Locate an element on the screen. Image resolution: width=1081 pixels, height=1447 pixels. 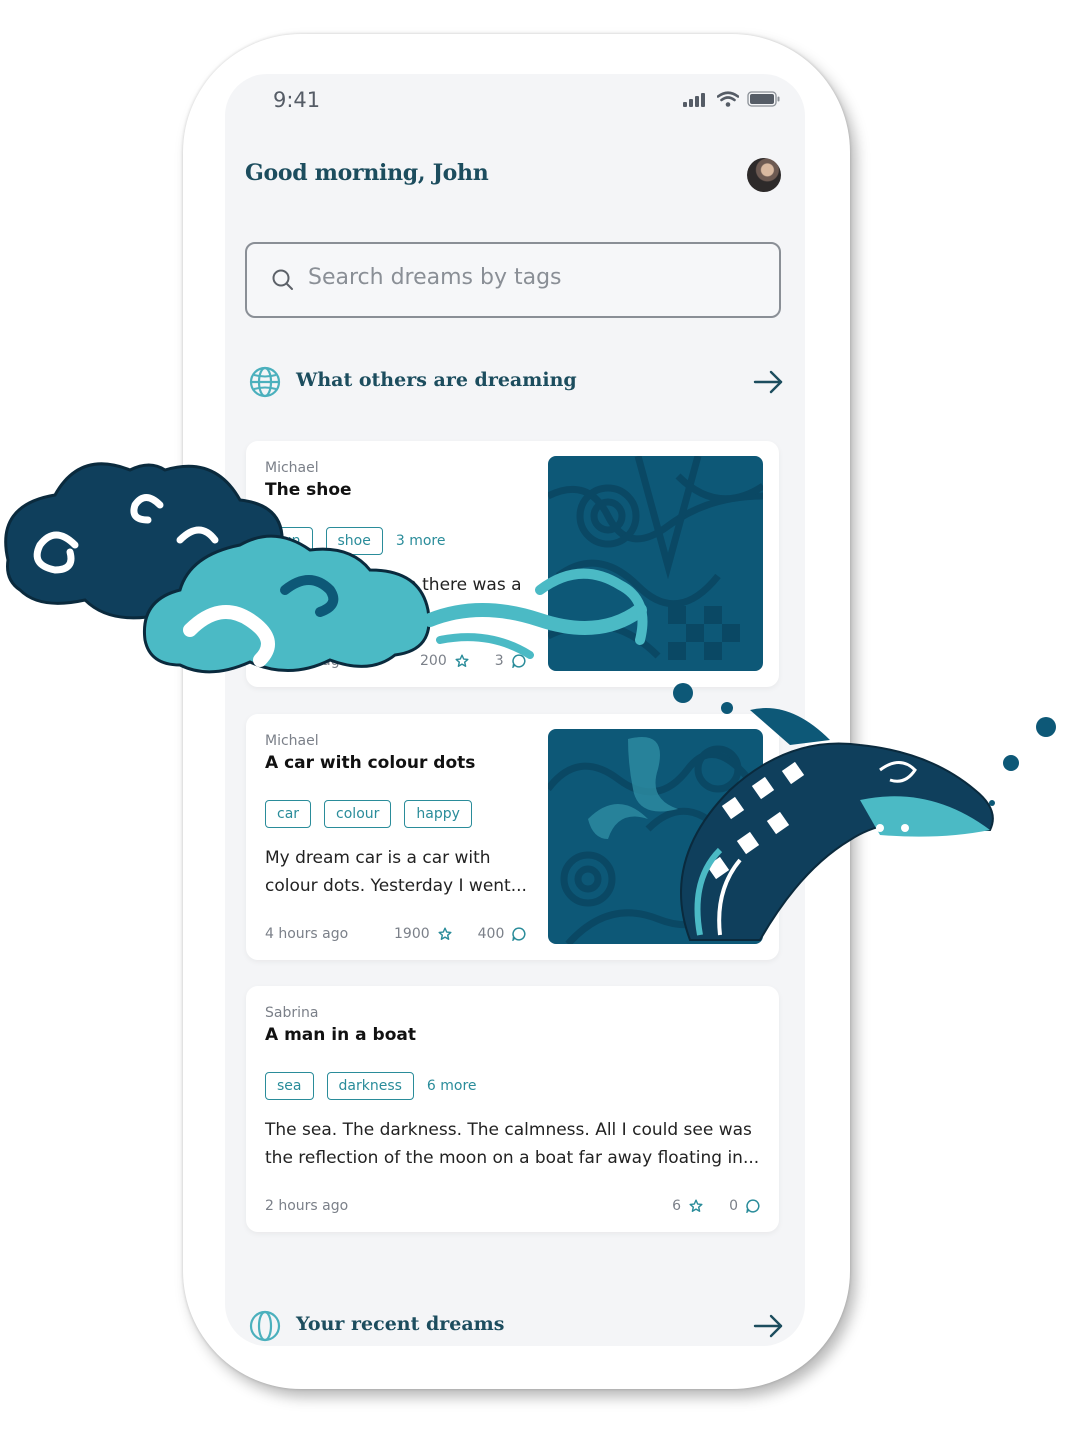
card-title: The shoe is located at coordinates (308, 490).